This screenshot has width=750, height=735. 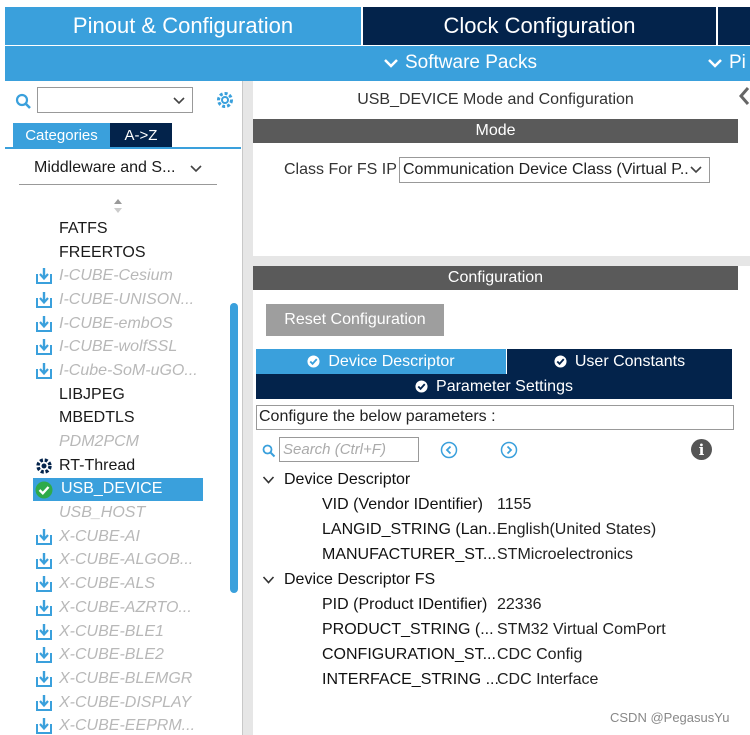 What do you see at coordinates (111, 655) in the screenshot?
I see `list-item-label: X-CUBE-BLE2` at bounding box center [111, 655].